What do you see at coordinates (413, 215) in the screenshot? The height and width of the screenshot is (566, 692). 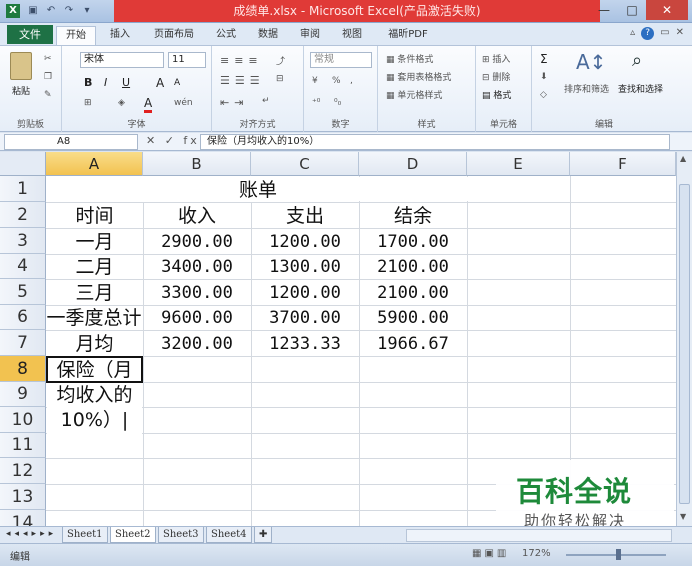 I see `header-cell-balance: 结余` at bounding box center [413, 215].